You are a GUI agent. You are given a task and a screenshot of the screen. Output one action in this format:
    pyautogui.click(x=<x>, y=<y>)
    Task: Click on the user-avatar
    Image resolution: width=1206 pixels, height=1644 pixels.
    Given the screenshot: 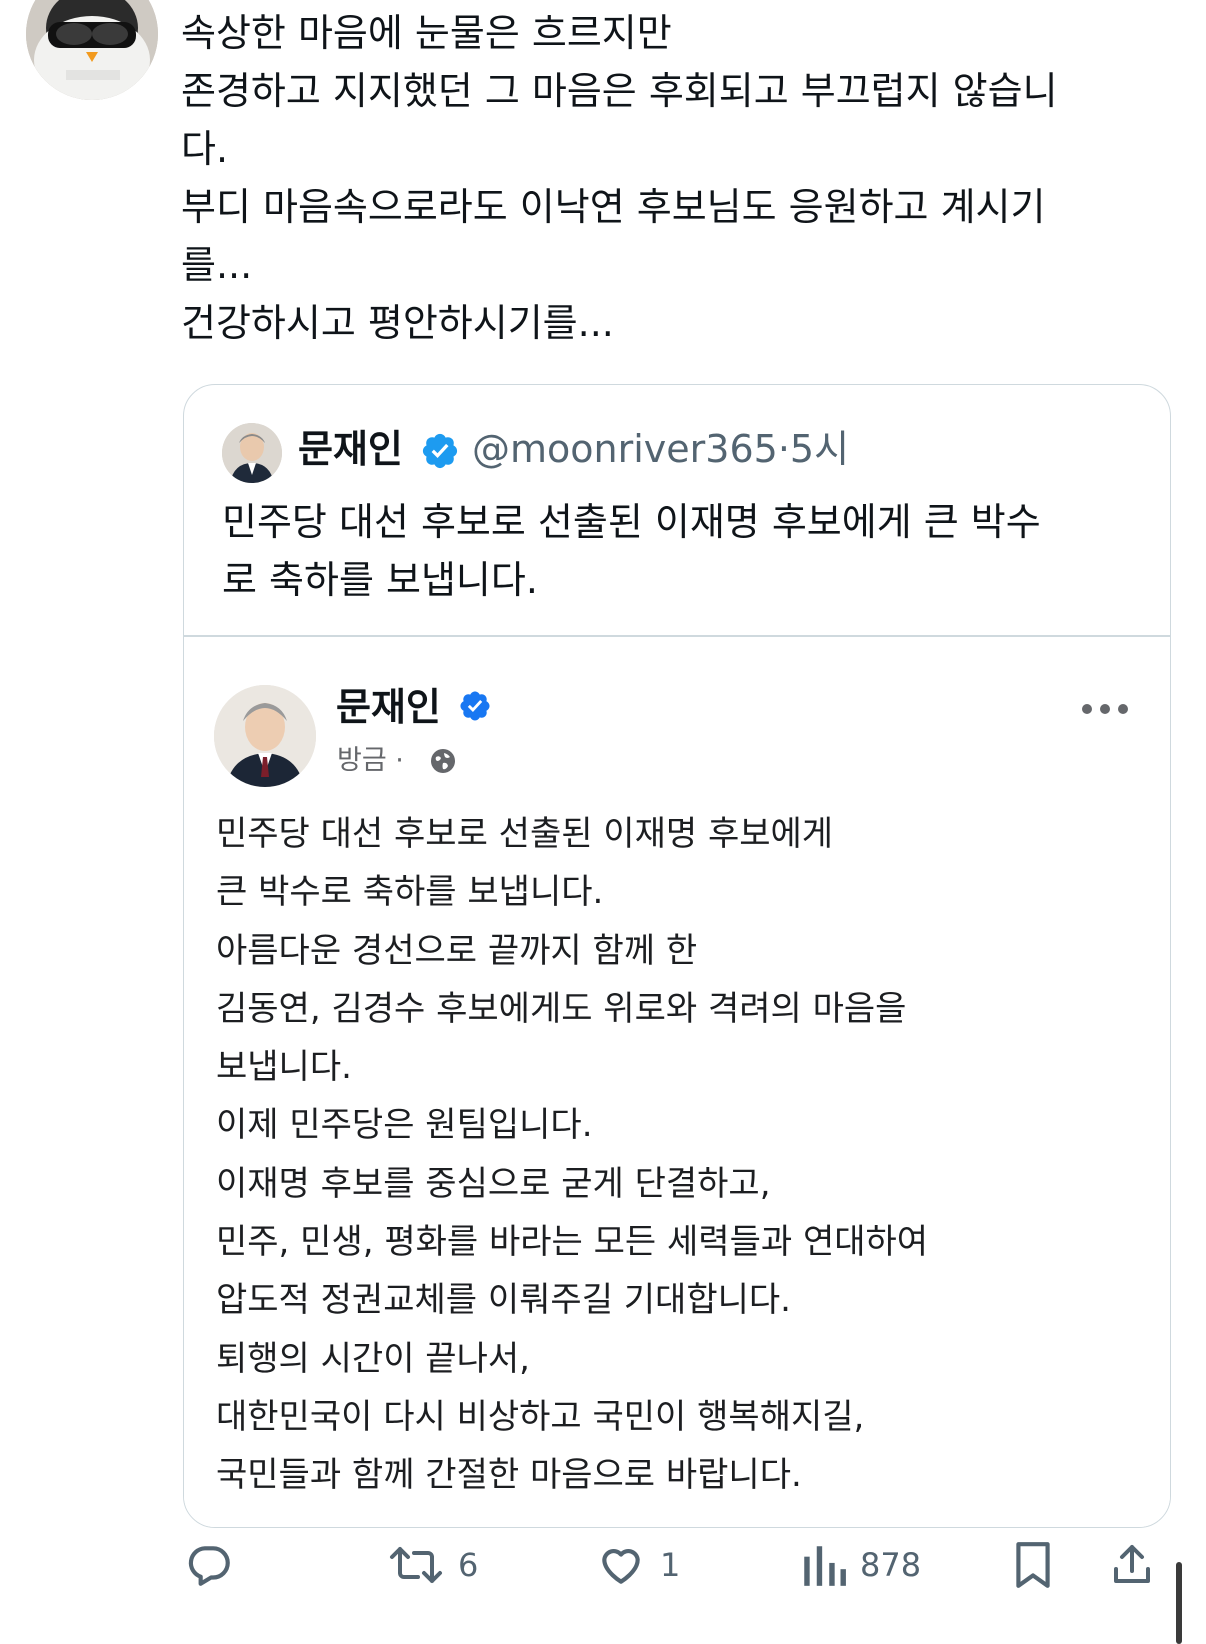 What is the action you would take?
    pyautogui.click(x=92, y=50)
    